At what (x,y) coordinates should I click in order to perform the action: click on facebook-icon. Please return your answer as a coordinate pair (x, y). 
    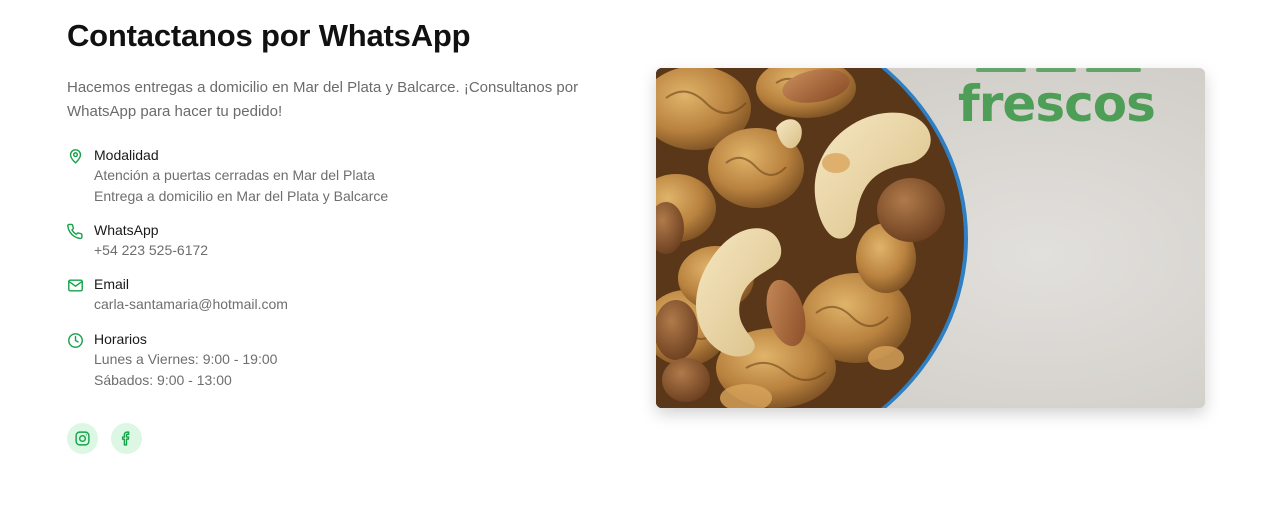
    Looking at the image, I should click on (126, 438).